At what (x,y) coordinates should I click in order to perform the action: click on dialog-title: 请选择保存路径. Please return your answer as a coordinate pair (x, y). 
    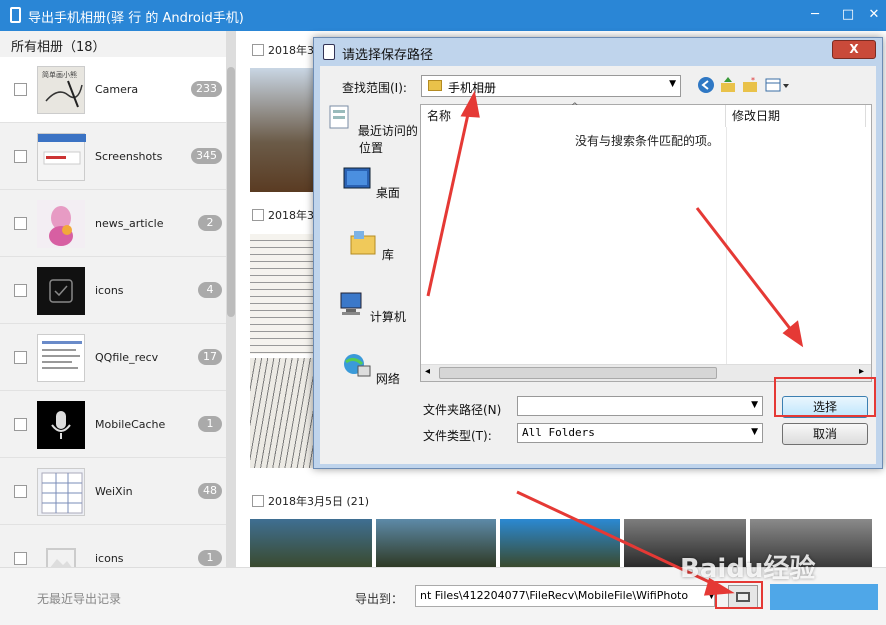
    Looking at the image, I should click on (388, 55).